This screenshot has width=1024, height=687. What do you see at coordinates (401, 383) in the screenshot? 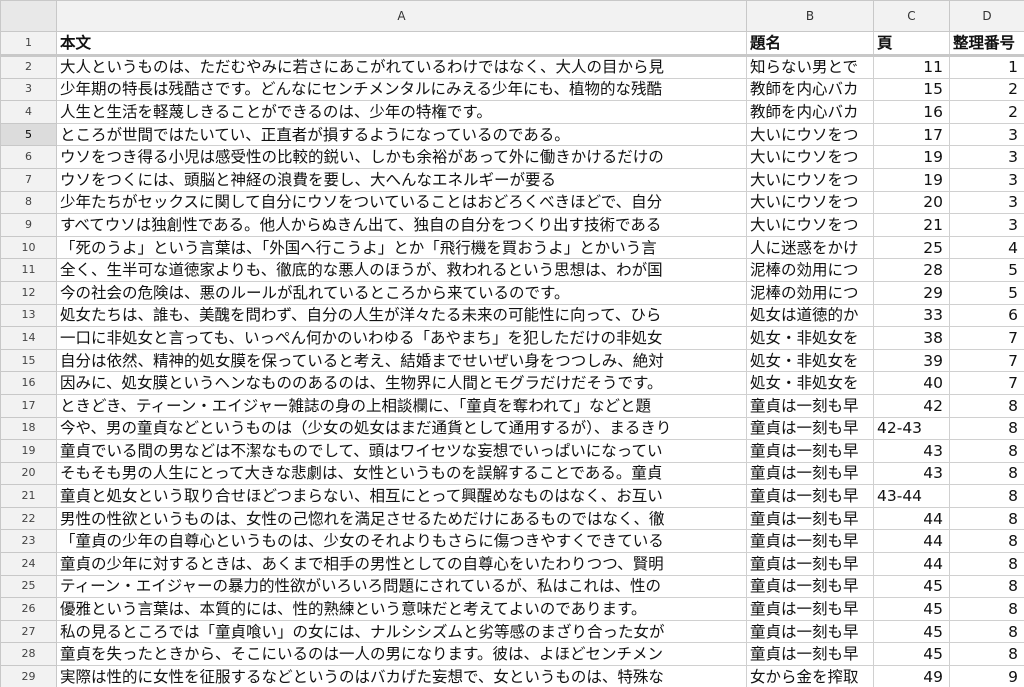
I see `cell-text: 因みに、処女膜というヘンなもののあるのは、生物界に人間とモグラだけだそうです。` at bounding box center [401, 383].